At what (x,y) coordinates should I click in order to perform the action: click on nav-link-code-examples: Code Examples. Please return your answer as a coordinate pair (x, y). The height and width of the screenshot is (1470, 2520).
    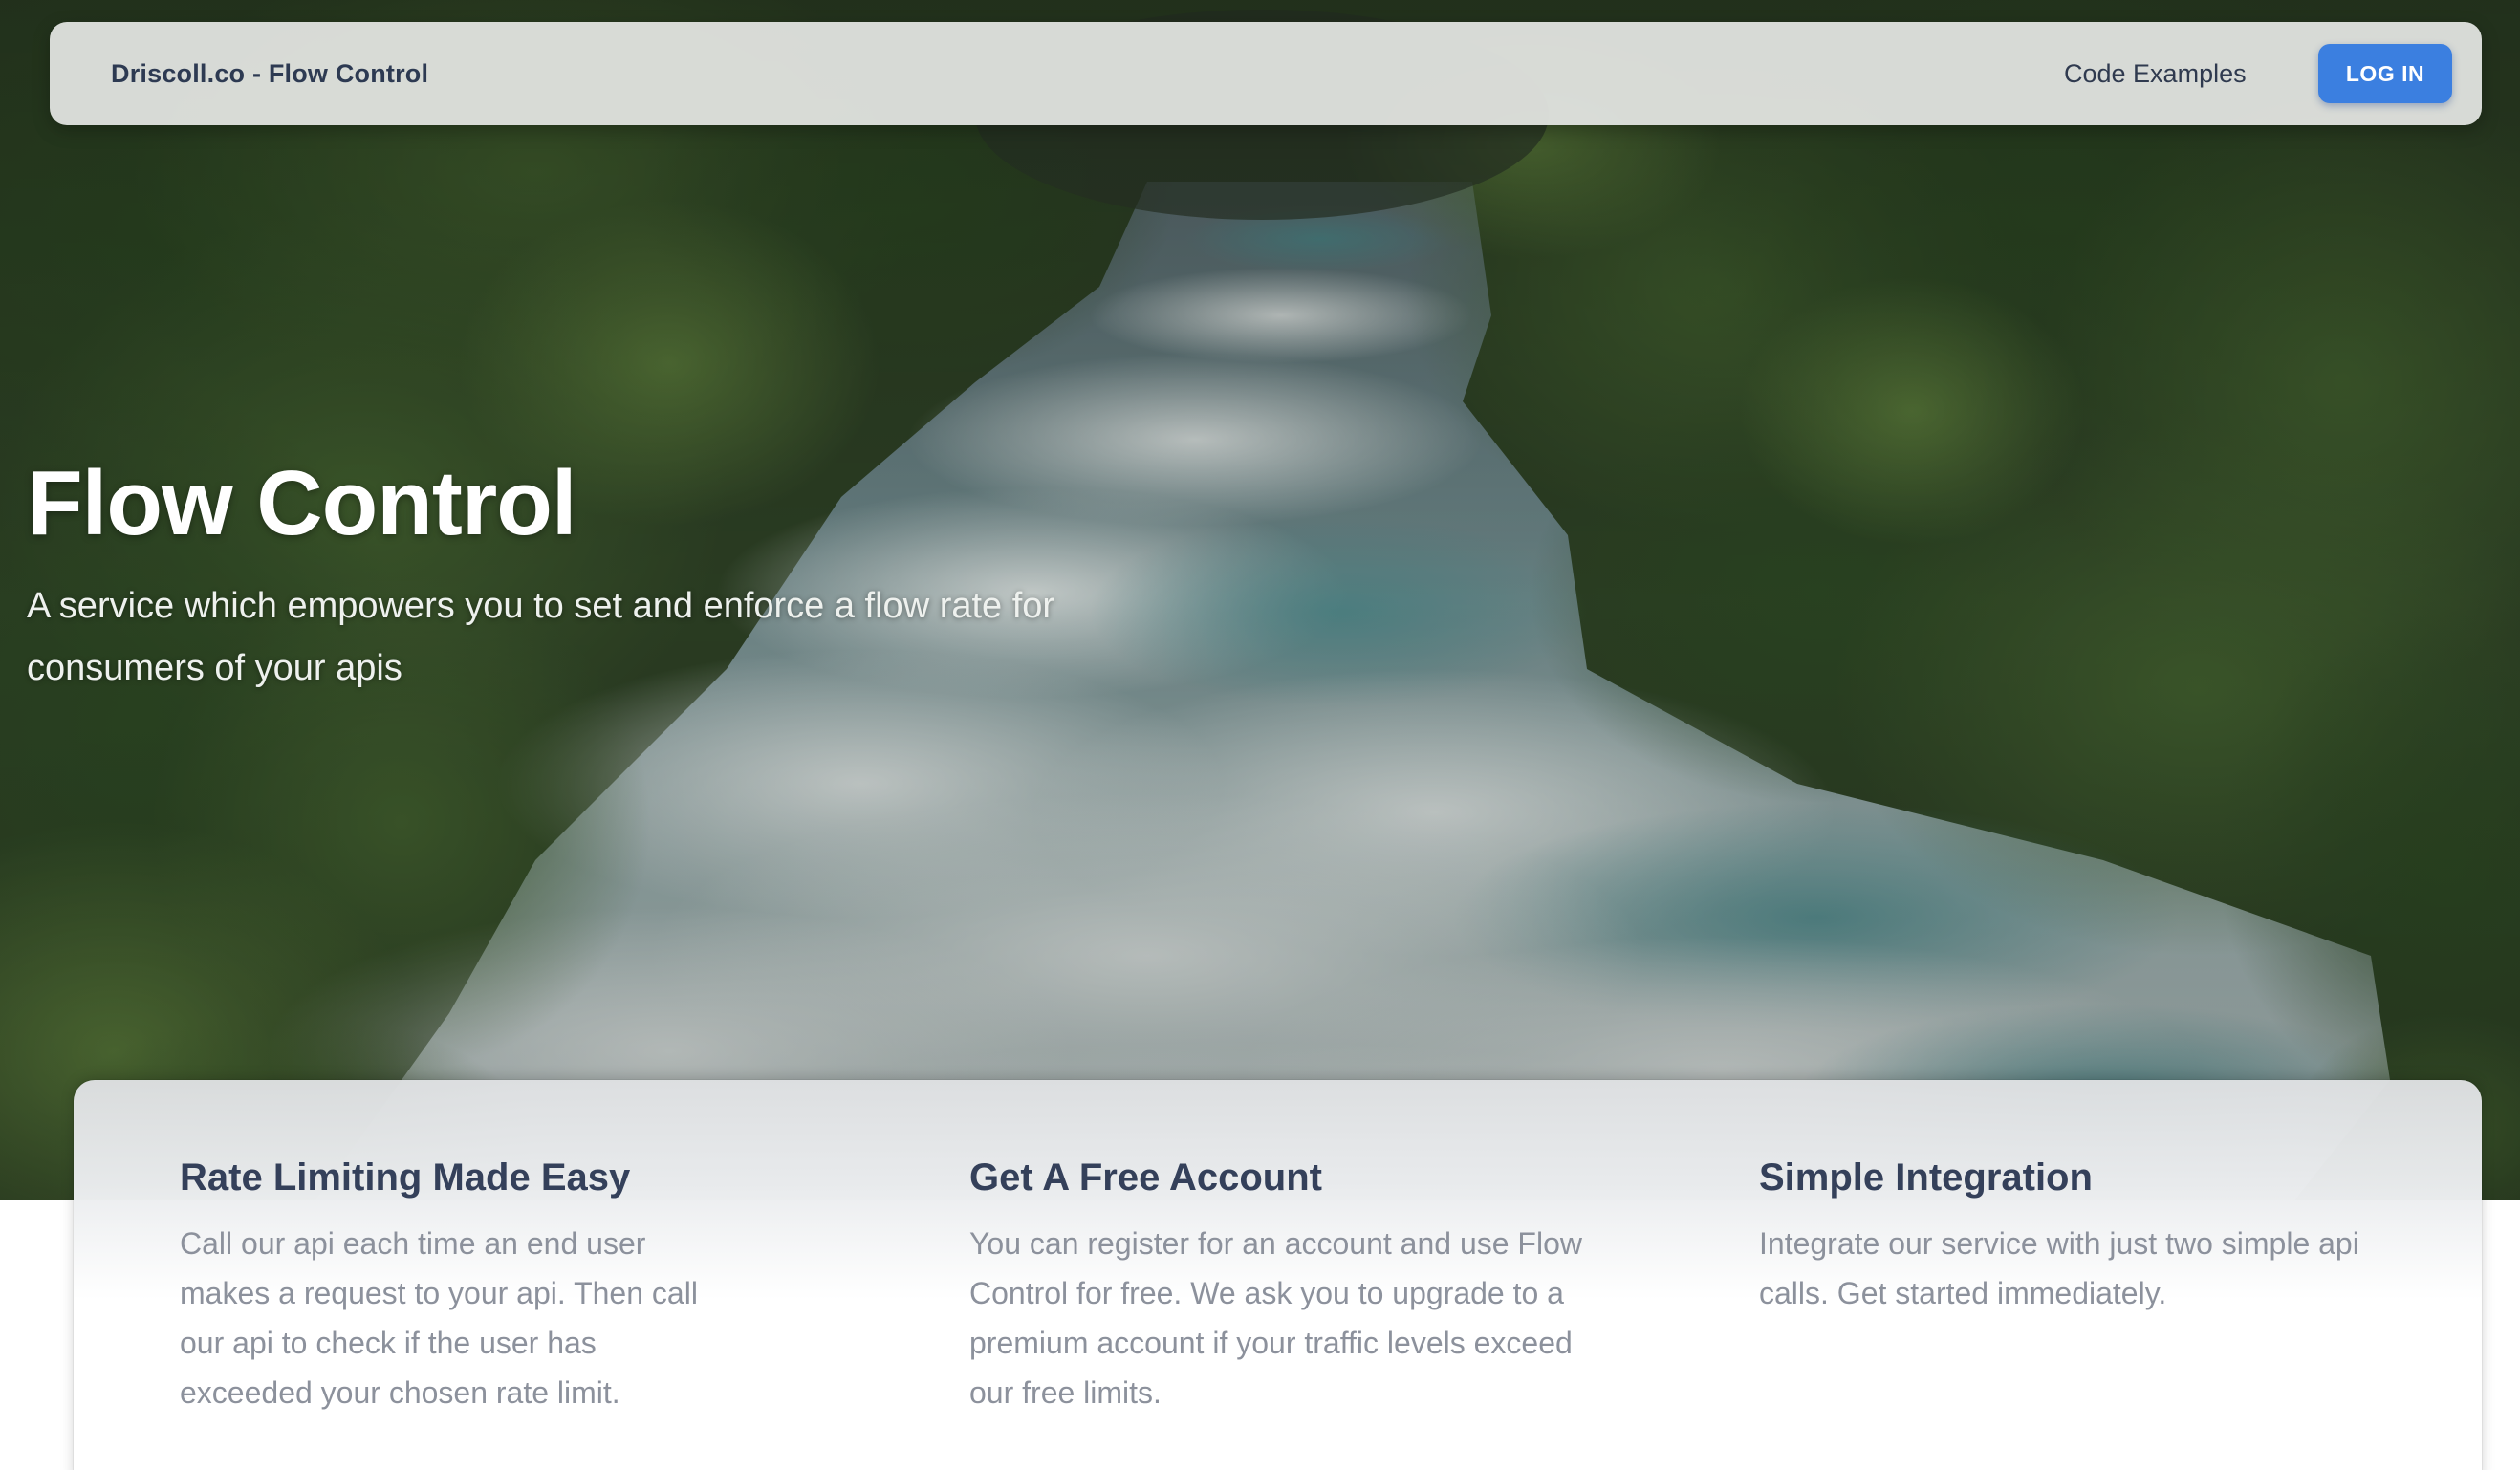
    Looking at the image, I should click on (2155, 73).